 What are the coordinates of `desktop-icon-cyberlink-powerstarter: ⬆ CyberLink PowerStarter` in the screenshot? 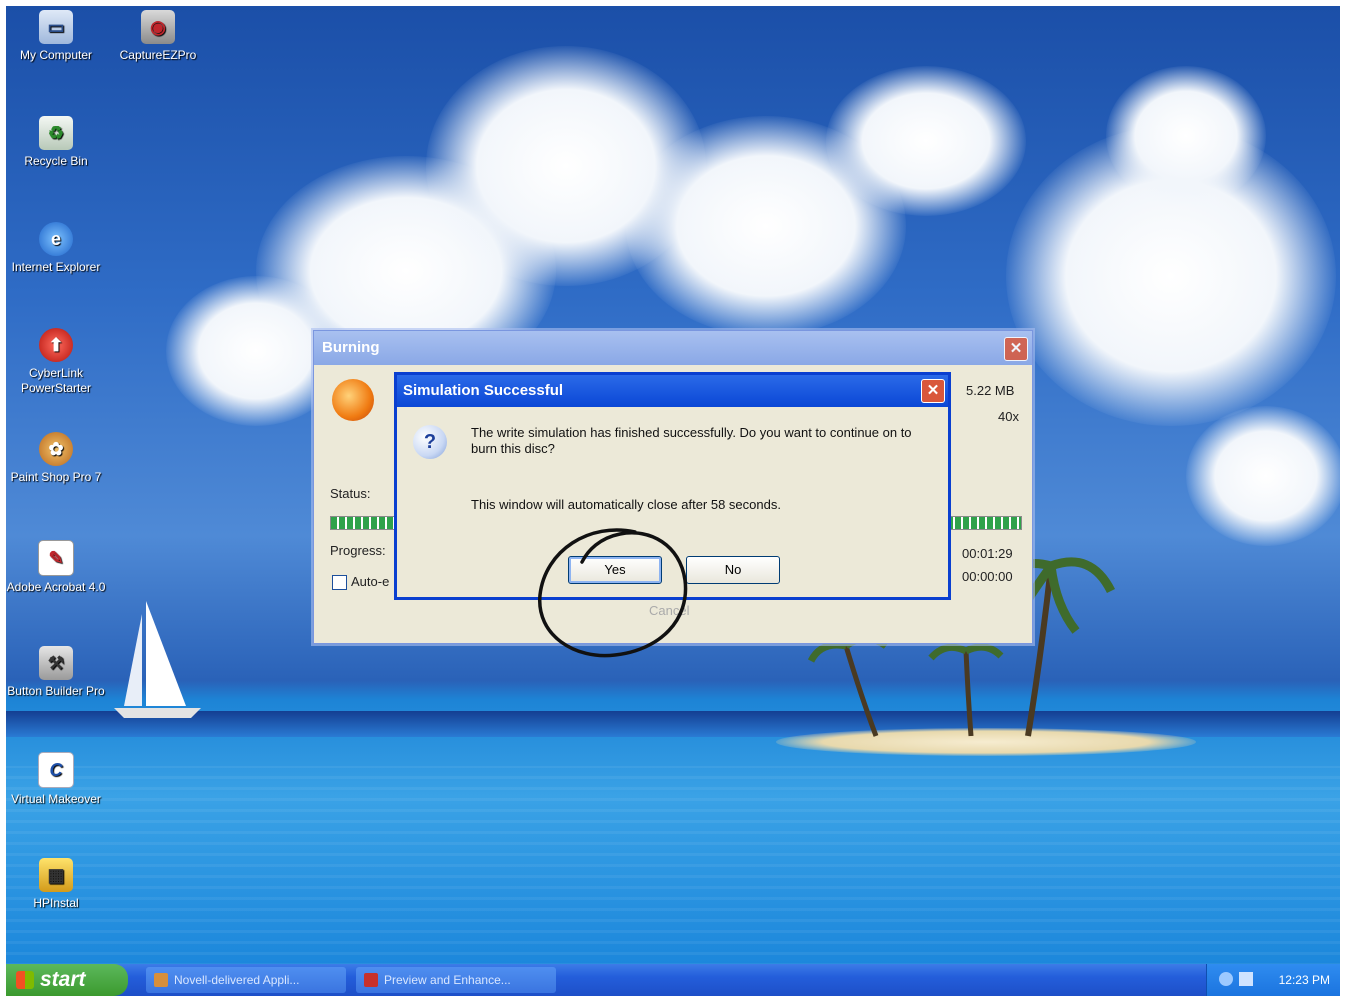 It's located at (56, 362).